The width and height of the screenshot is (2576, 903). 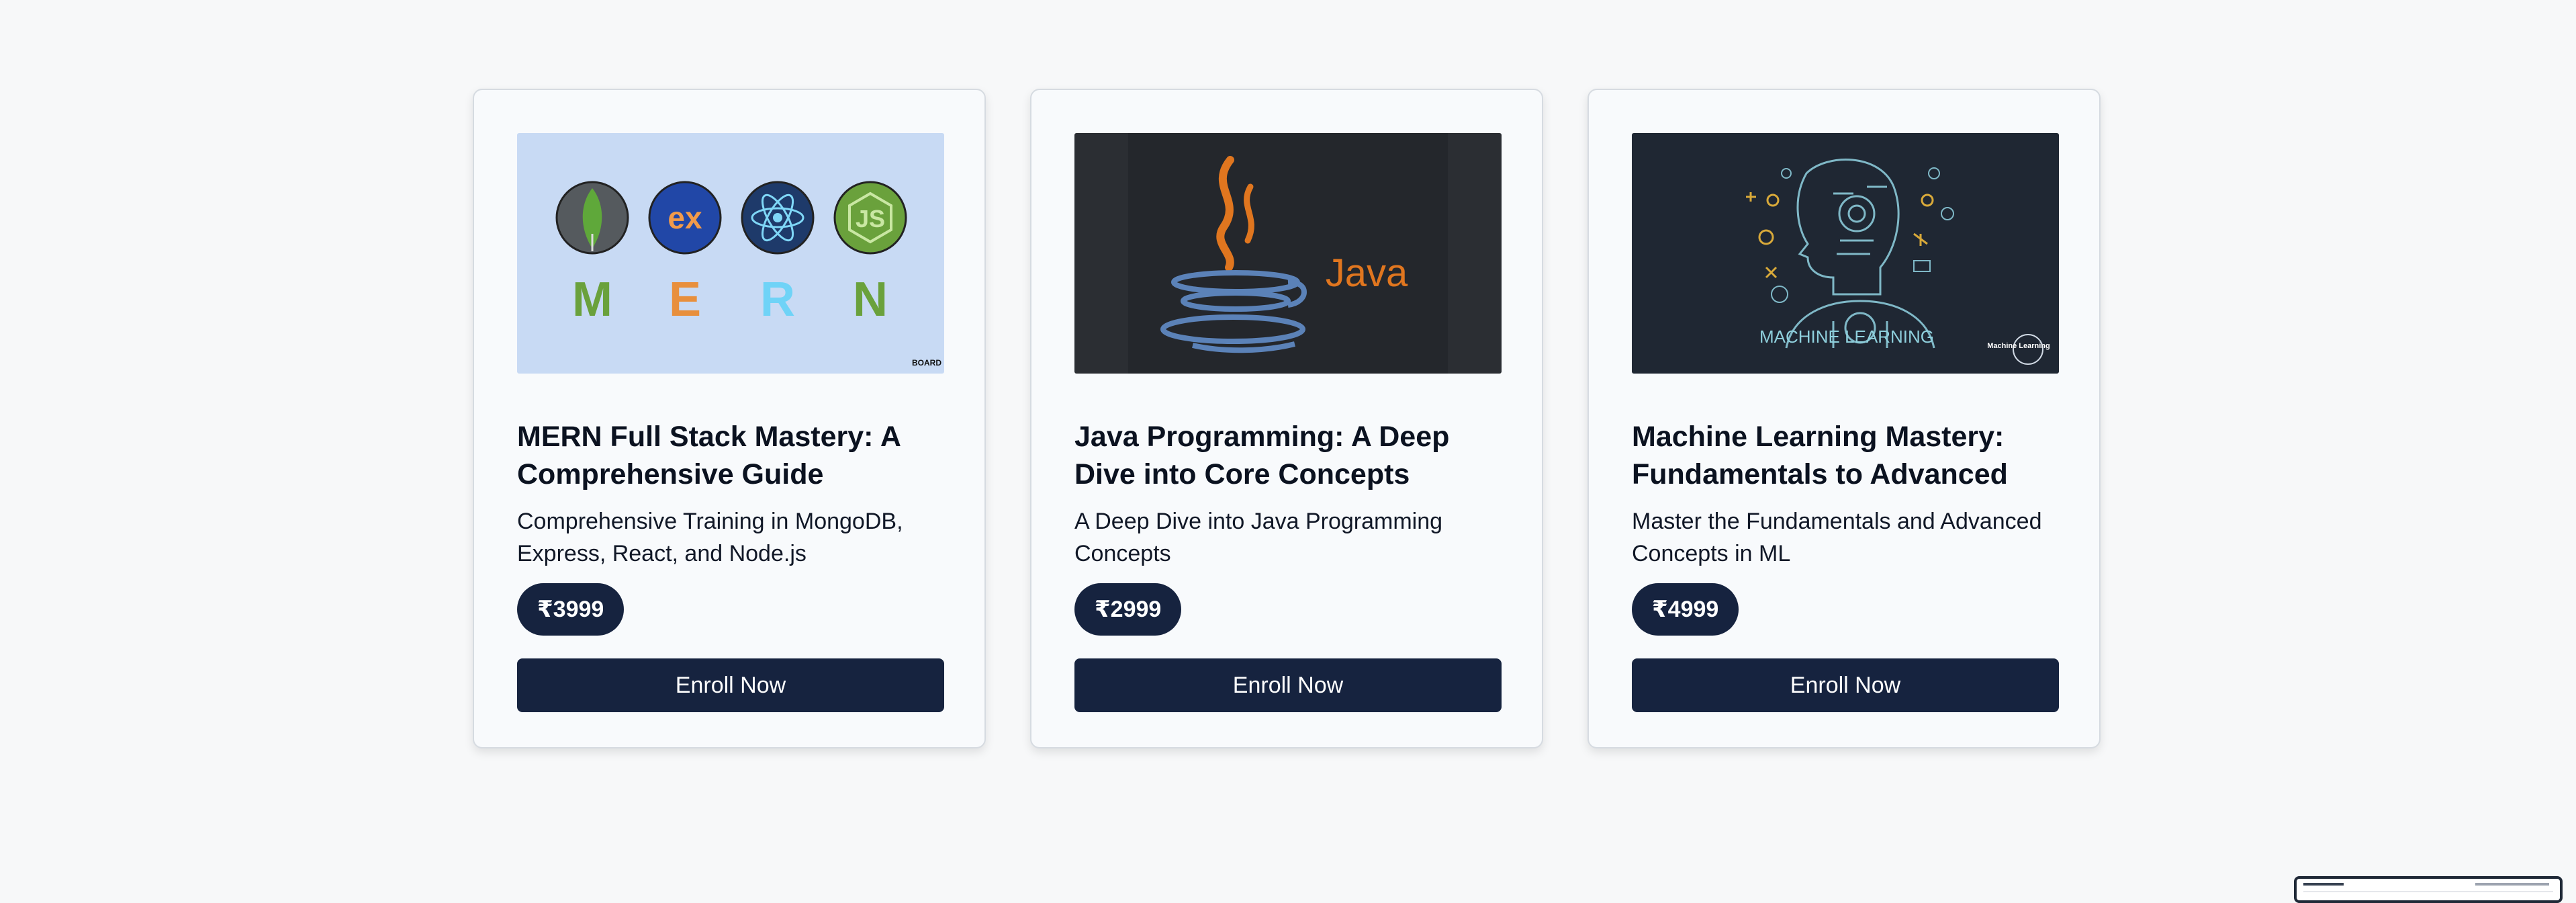 What do you see at coordinates (1685, 609) in the screenshot?
I see `course-price-badge: ₹4999` at bounding box center [1685, 609].